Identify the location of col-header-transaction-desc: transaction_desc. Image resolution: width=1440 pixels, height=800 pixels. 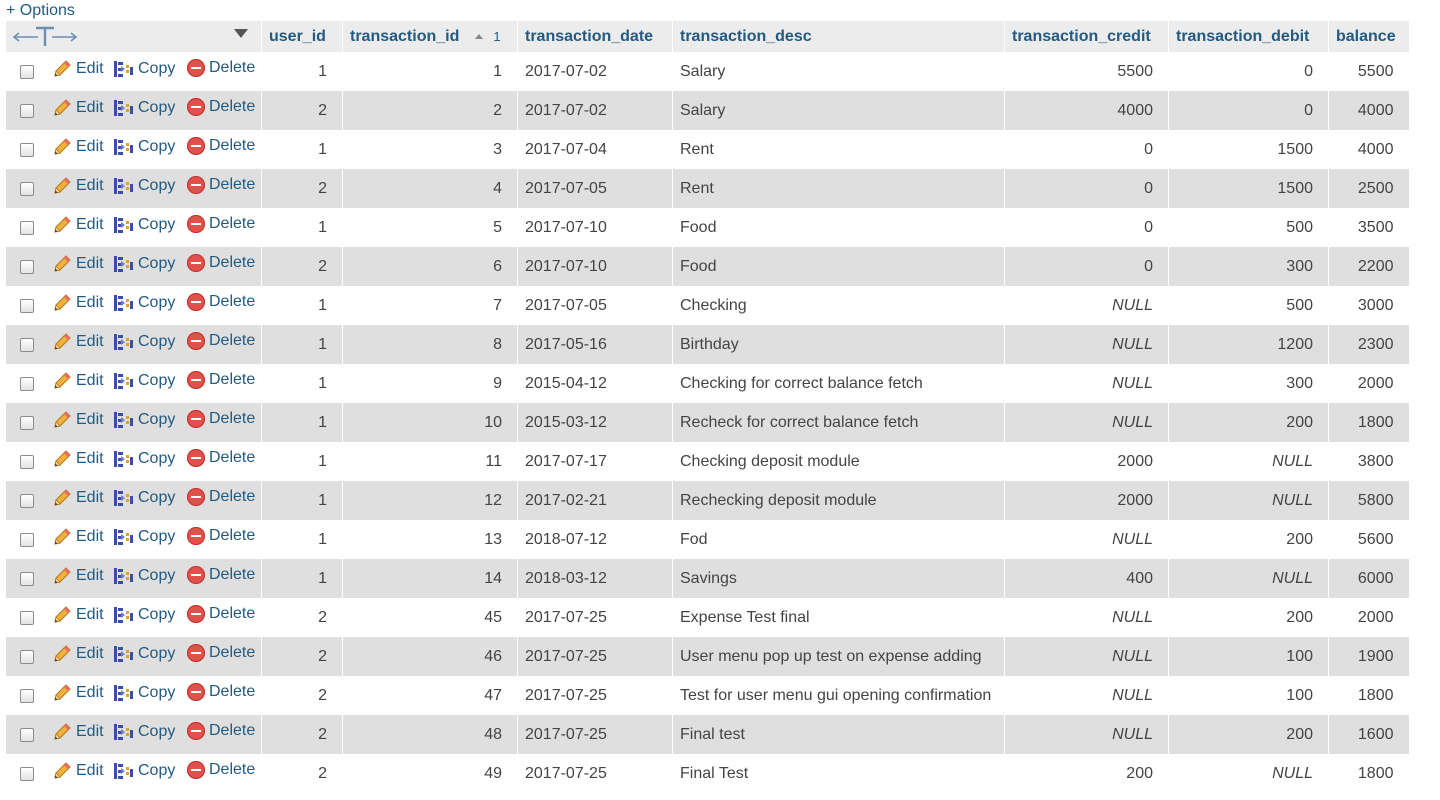
(838, 36).